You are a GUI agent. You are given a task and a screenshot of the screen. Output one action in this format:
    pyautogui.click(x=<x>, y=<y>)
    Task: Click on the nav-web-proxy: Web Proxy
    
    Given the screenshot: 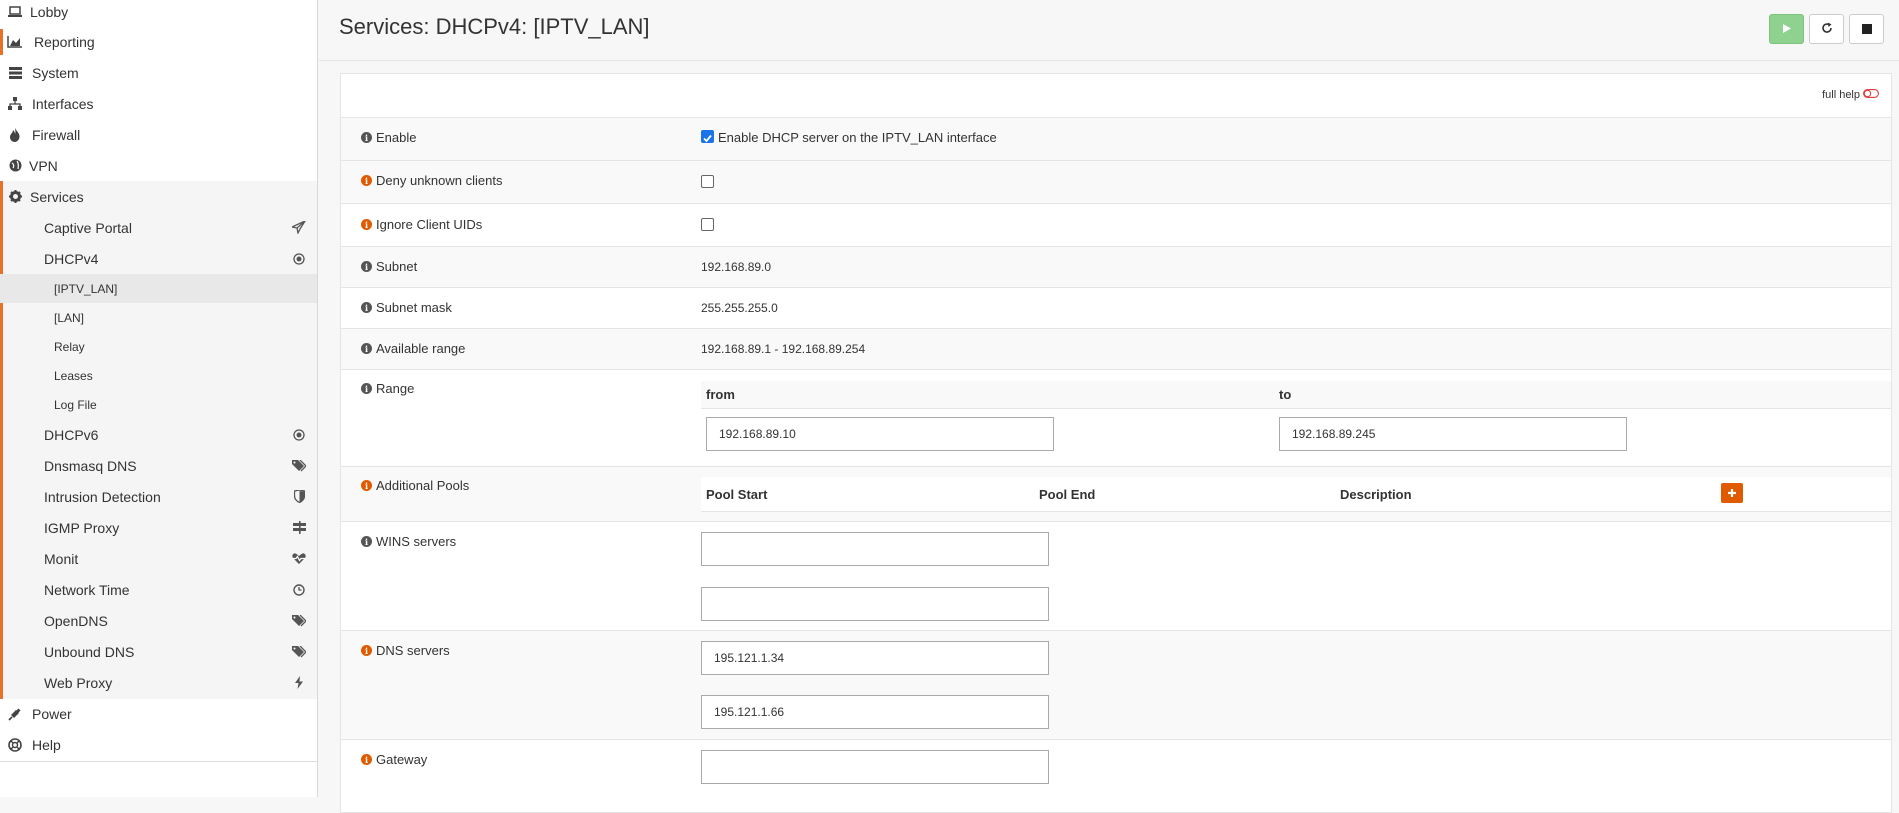 What is the action you would take?
    pyautogui.click(x=158, y=682)
    